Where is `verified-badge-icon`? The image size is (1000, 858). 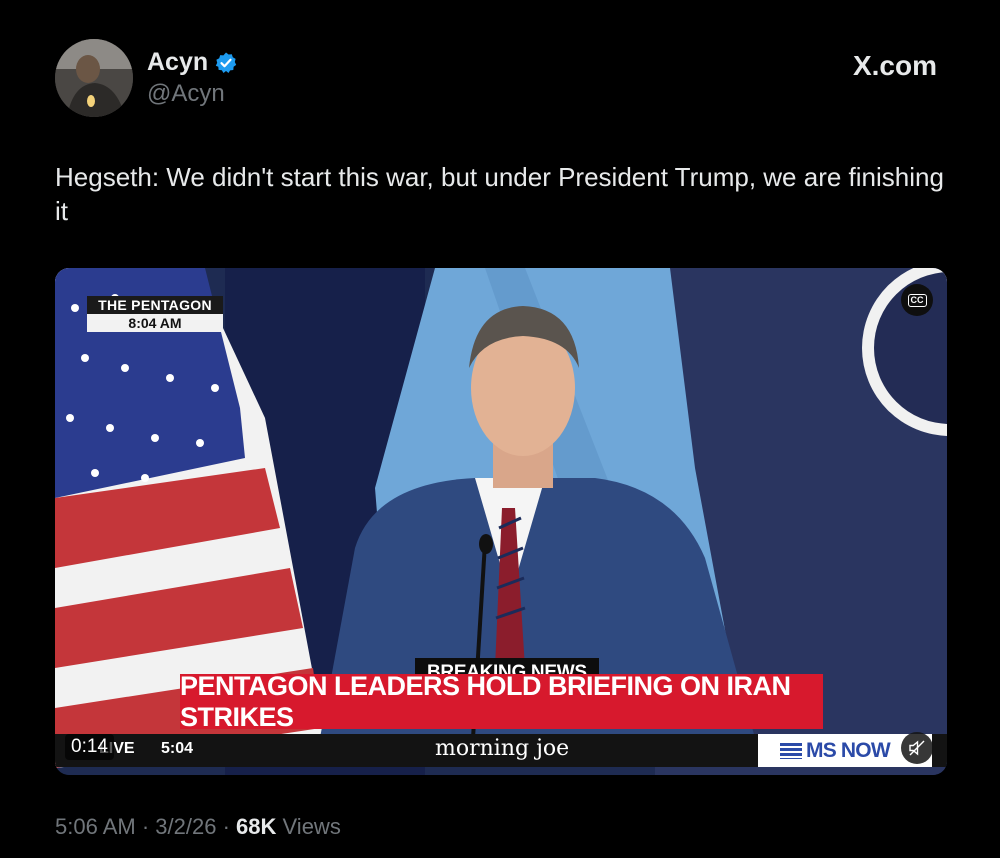
verified-badge-icon is located at coordinates (226, 62).